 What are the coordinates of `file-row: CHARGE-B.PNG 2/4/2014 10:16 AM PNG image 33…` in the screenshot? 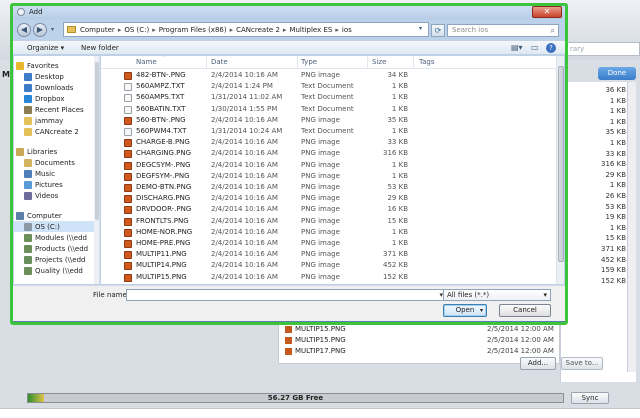 It's located at (328, 142).